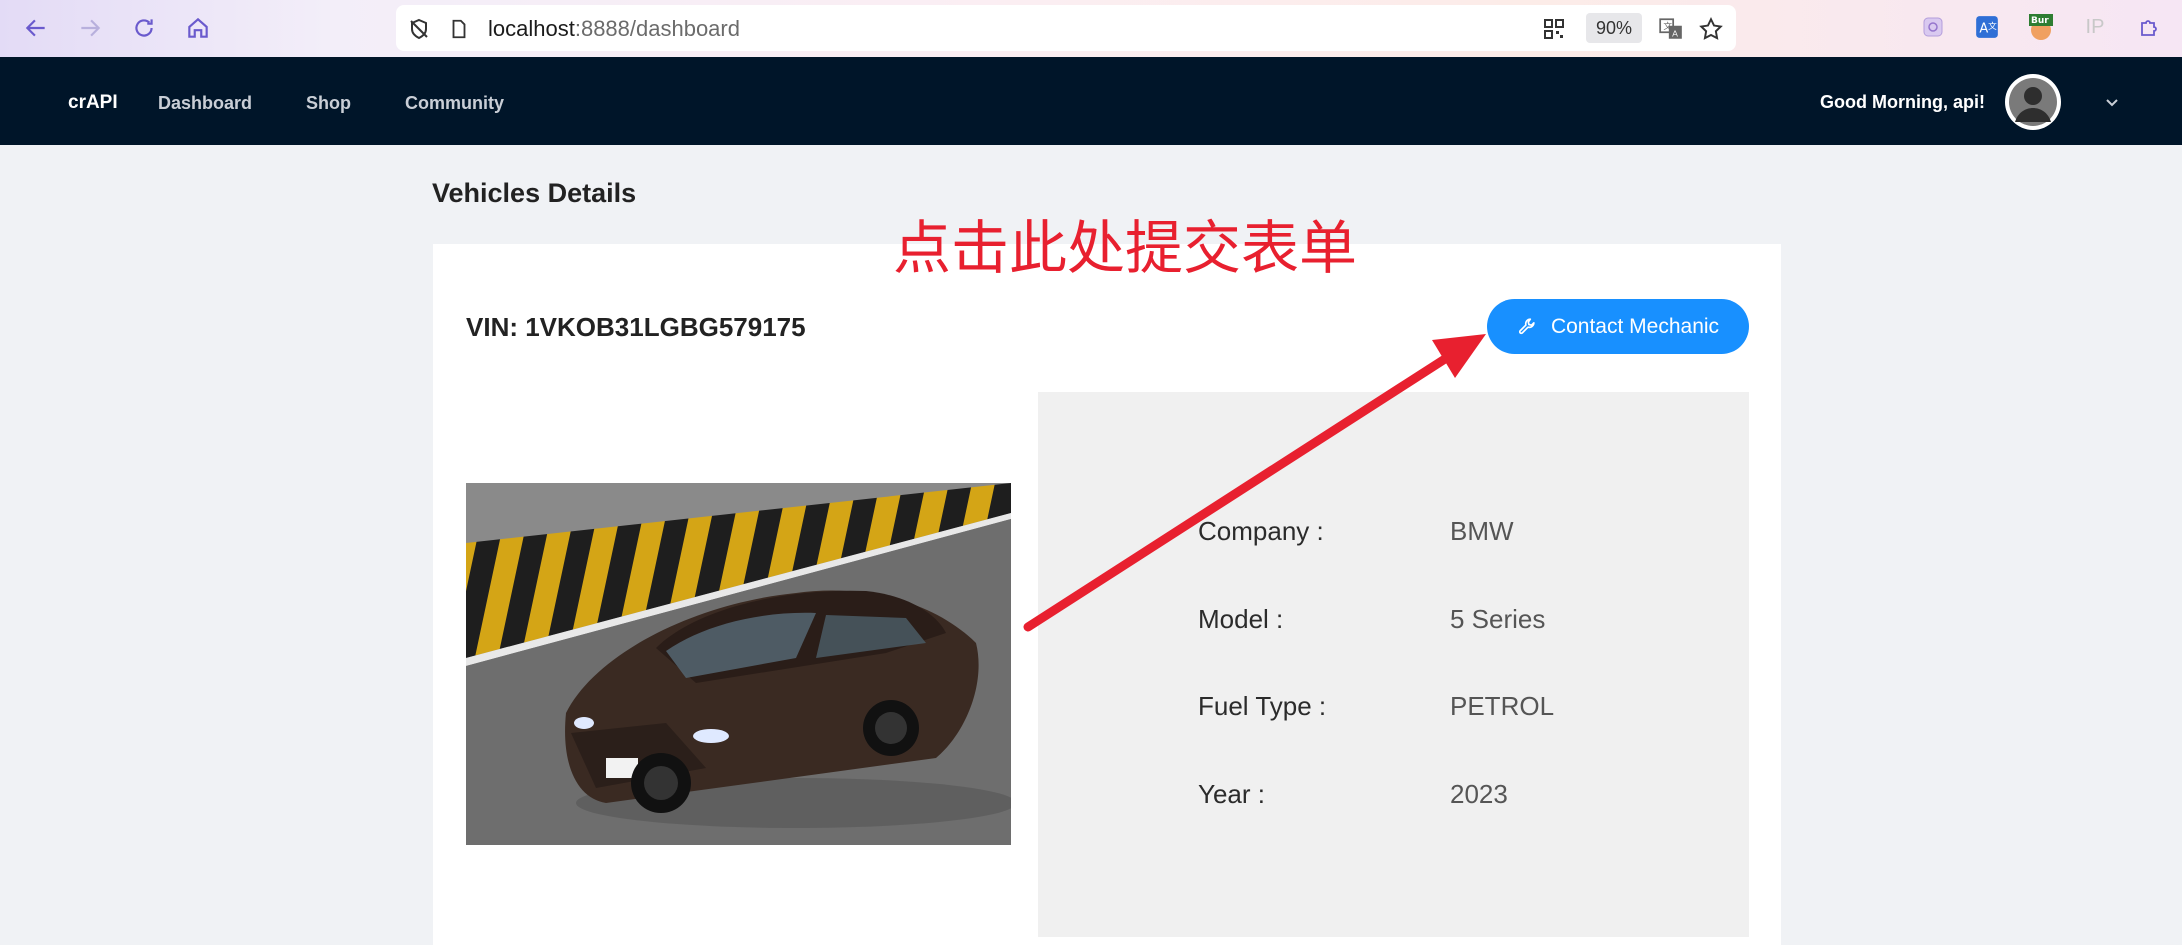 The image size is (2182, 945). What do you see at coordinates (1498, 619) in the screenshot?
I see `detail-value-model: 5 Series` at bounding box center [1498, 619].